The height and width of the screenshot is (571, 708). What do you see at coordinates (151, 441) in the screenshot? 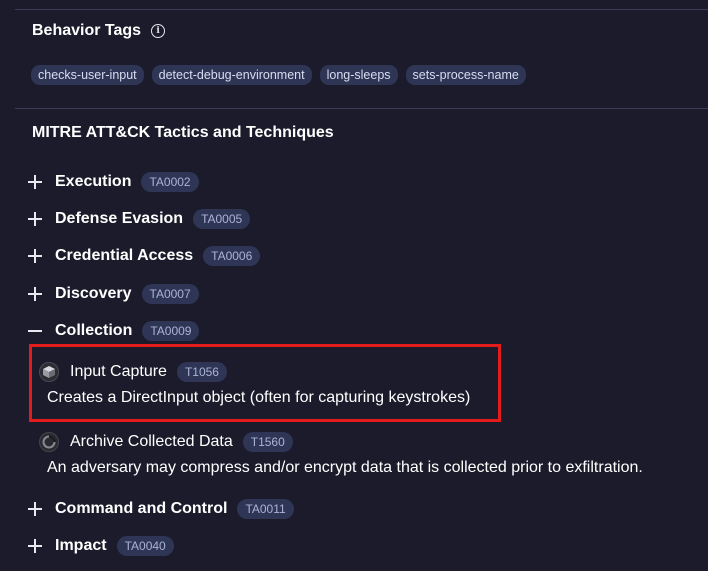
I see `technique-name: Archive Collected Data` at bounding box center [151, 441].